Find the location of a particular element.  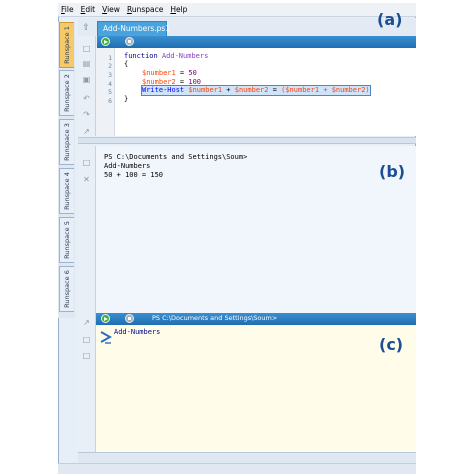

menu-bar: File Edit View Runspace Help is located at coordinates (237, 10).